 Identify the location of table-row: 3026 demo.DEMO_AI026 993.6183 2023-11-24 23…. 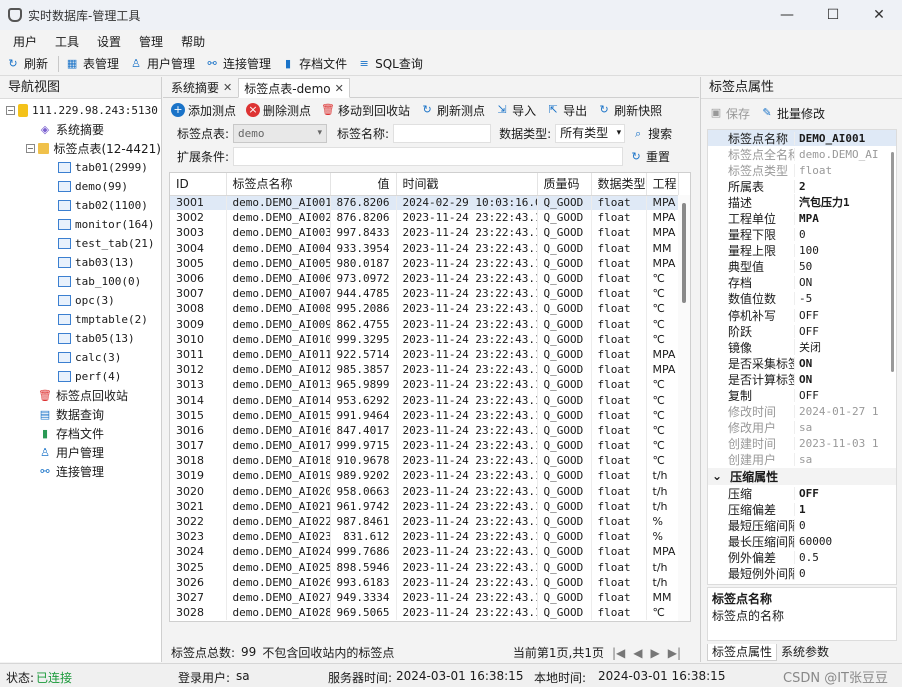
(424, 582).